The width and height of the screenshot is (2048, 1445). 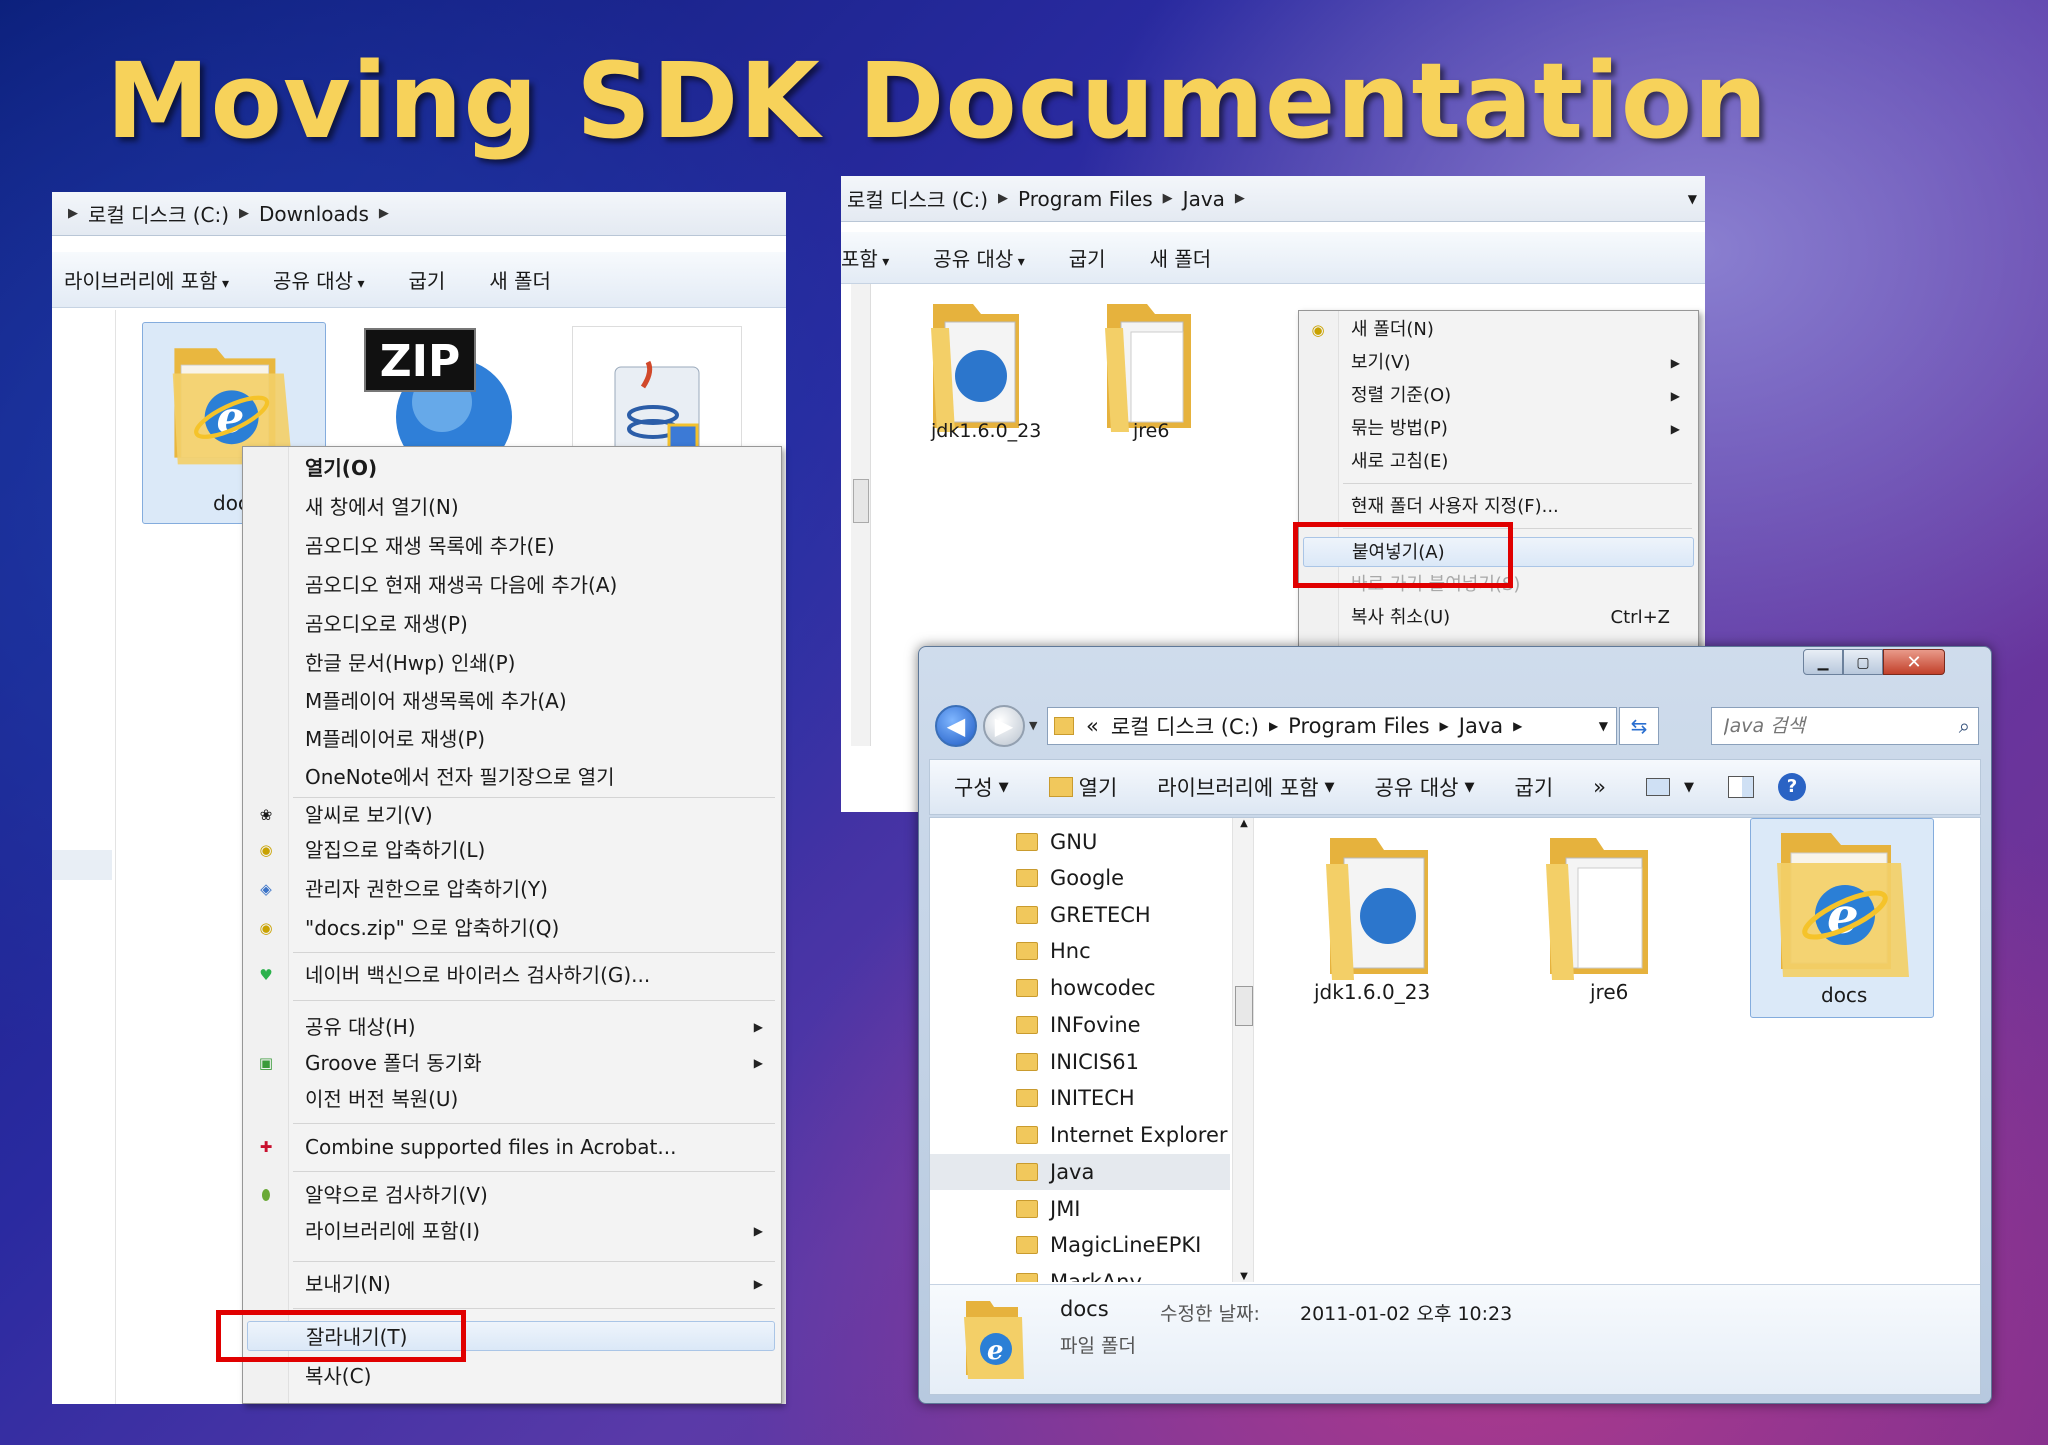 What do you see at coordinates (1842, 918) in the screenshot?
I see `folder-item-docs: e docs` at bounding box center [1842, 918].